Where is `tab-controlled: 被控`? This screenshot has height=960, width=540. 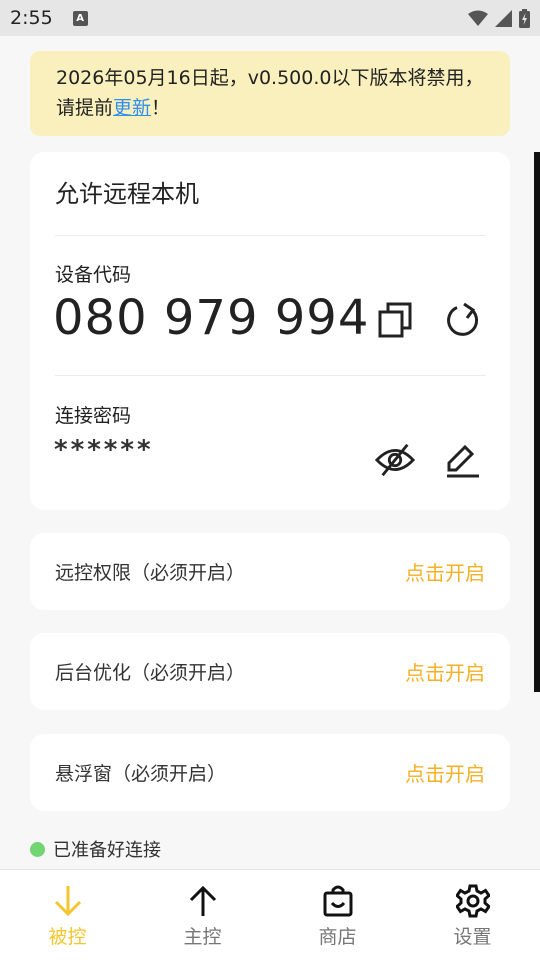 tab-controlled: 被控 is located at coordinates (67, 915).